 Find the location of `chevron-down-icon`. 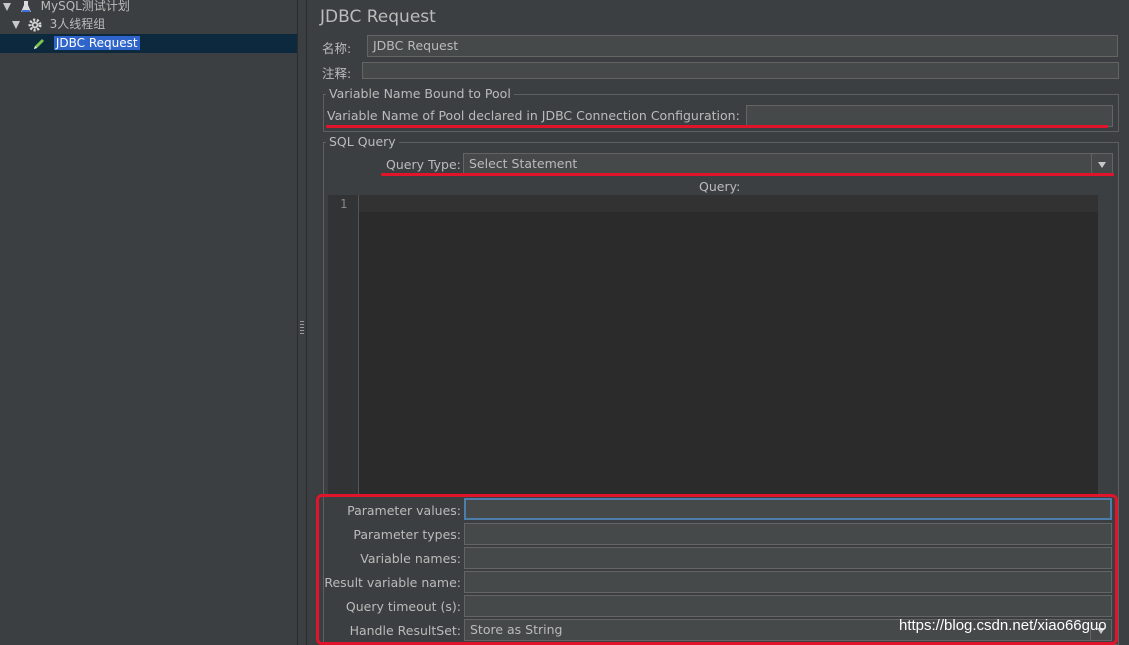

chevron-down-icon is located at coordinates (1101, 164).